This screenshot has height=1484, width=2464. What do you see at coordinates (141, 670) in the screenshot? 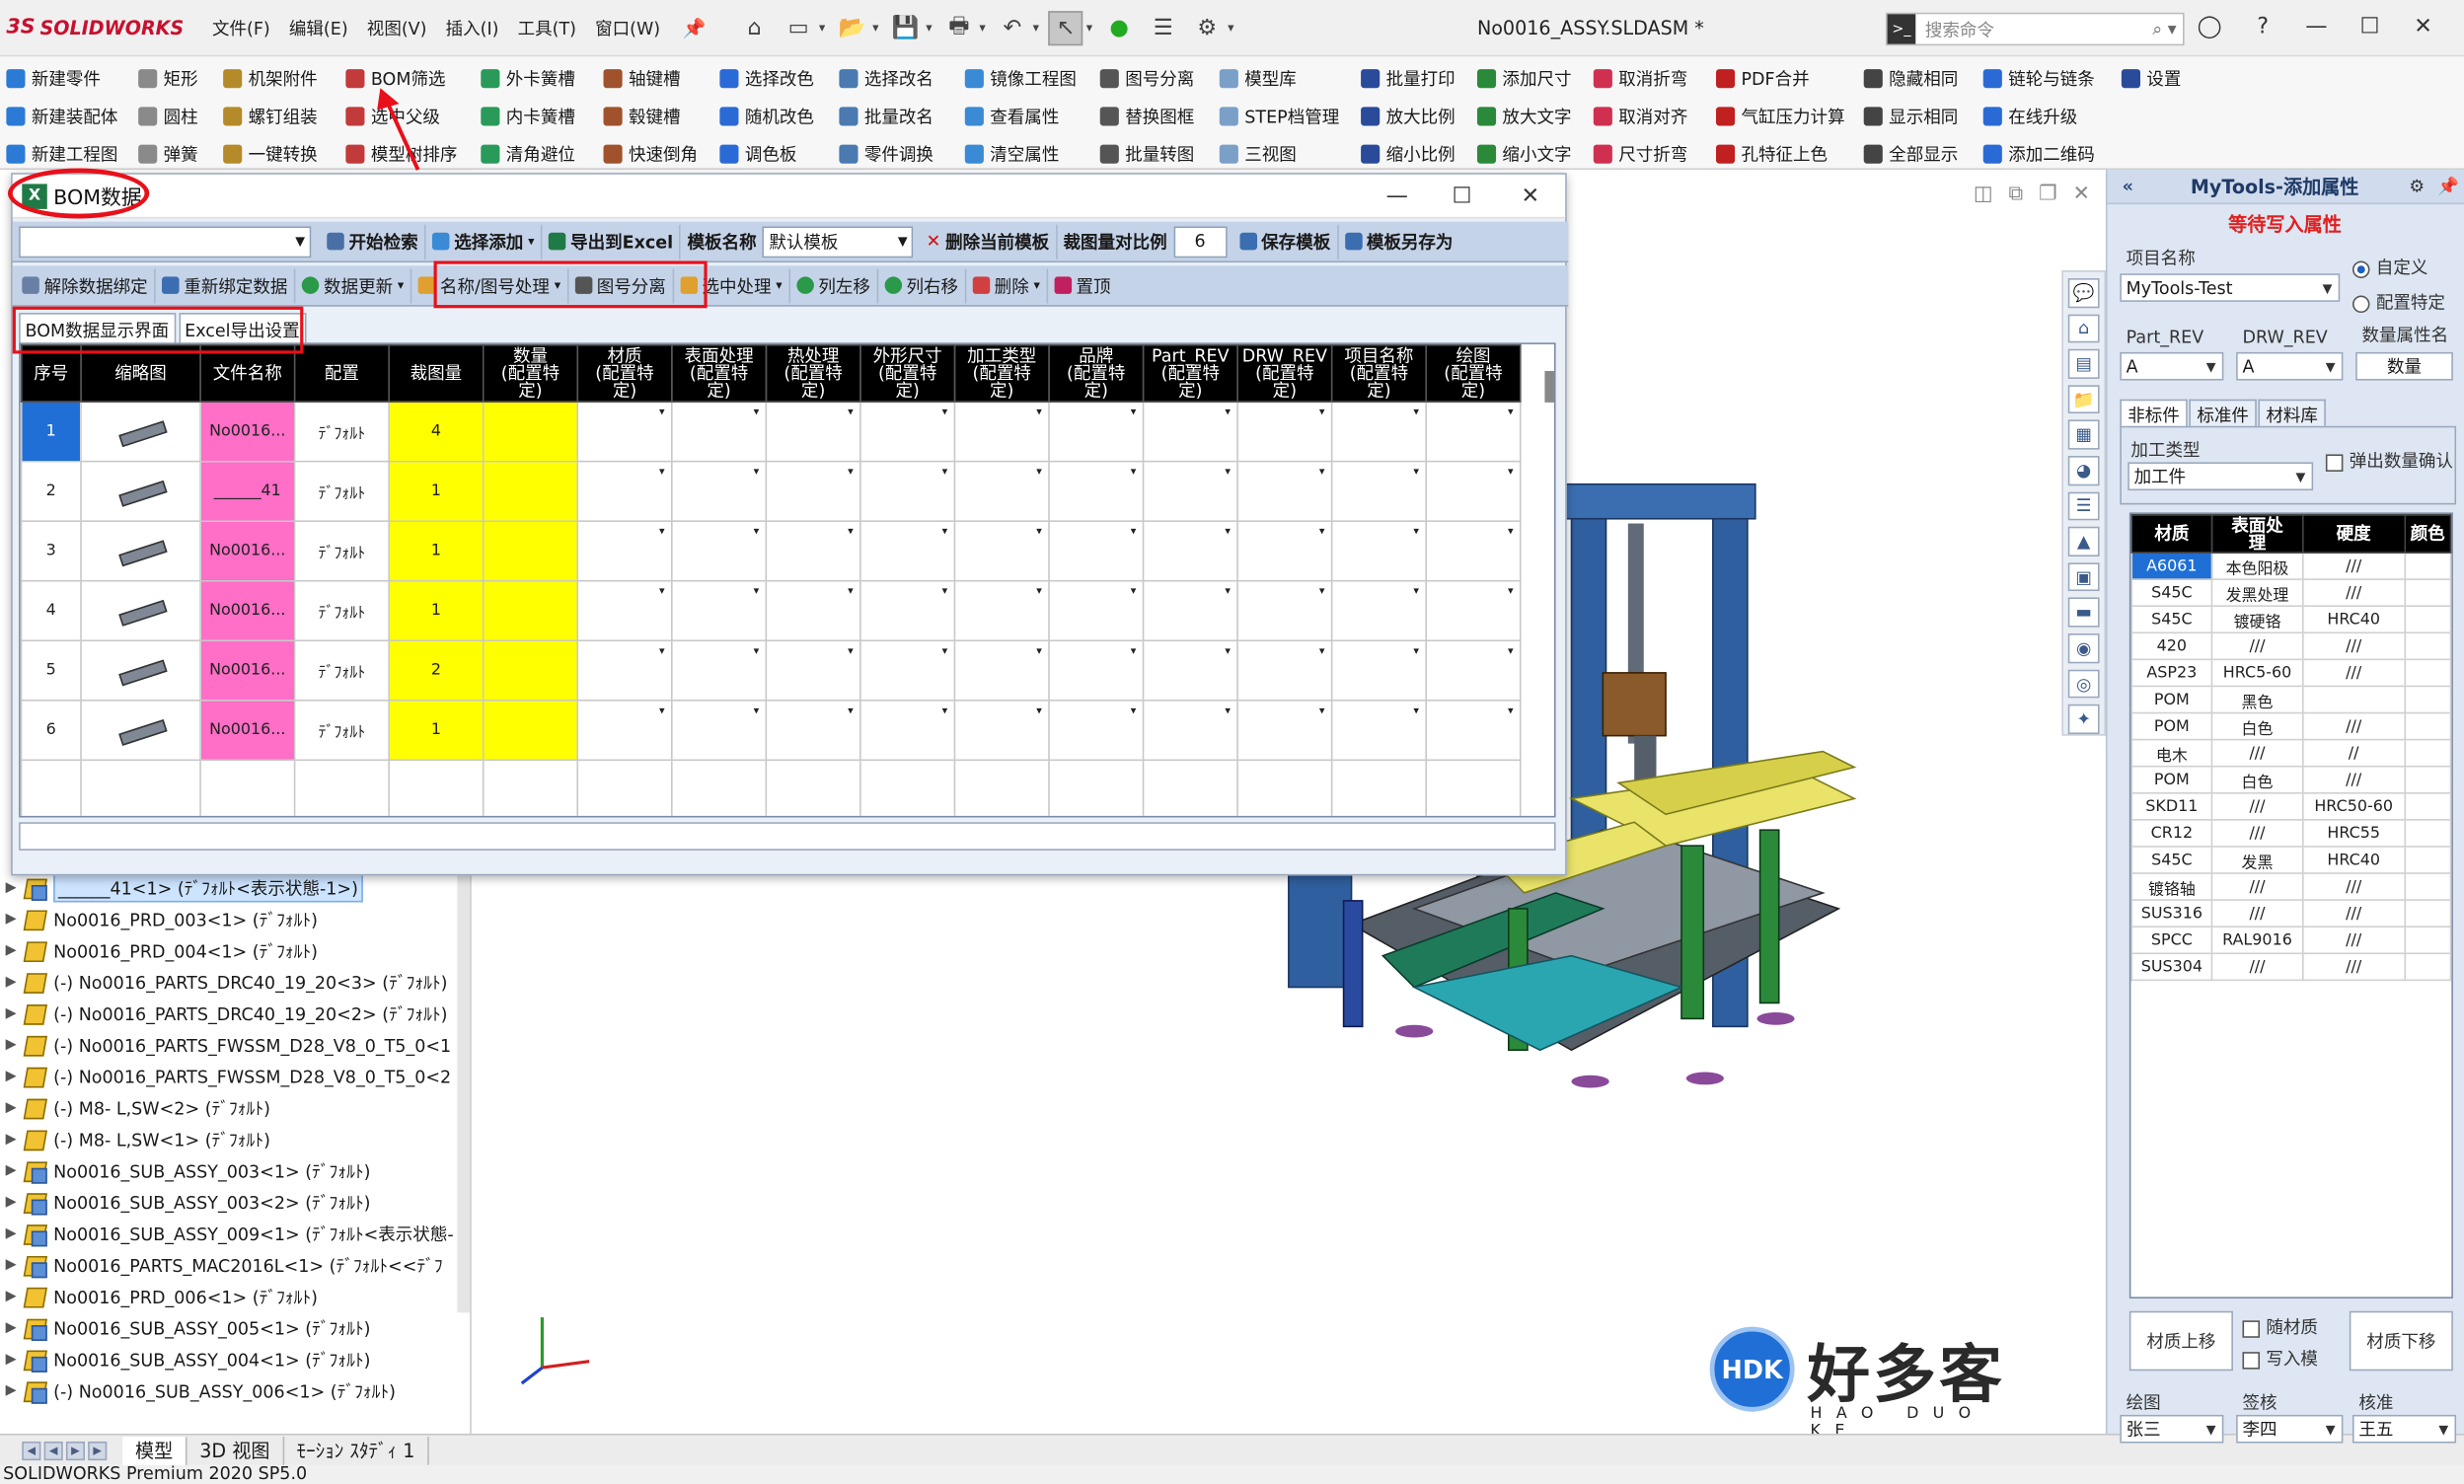
I see `bom-thumbnail` at bounding box center [141, 670].